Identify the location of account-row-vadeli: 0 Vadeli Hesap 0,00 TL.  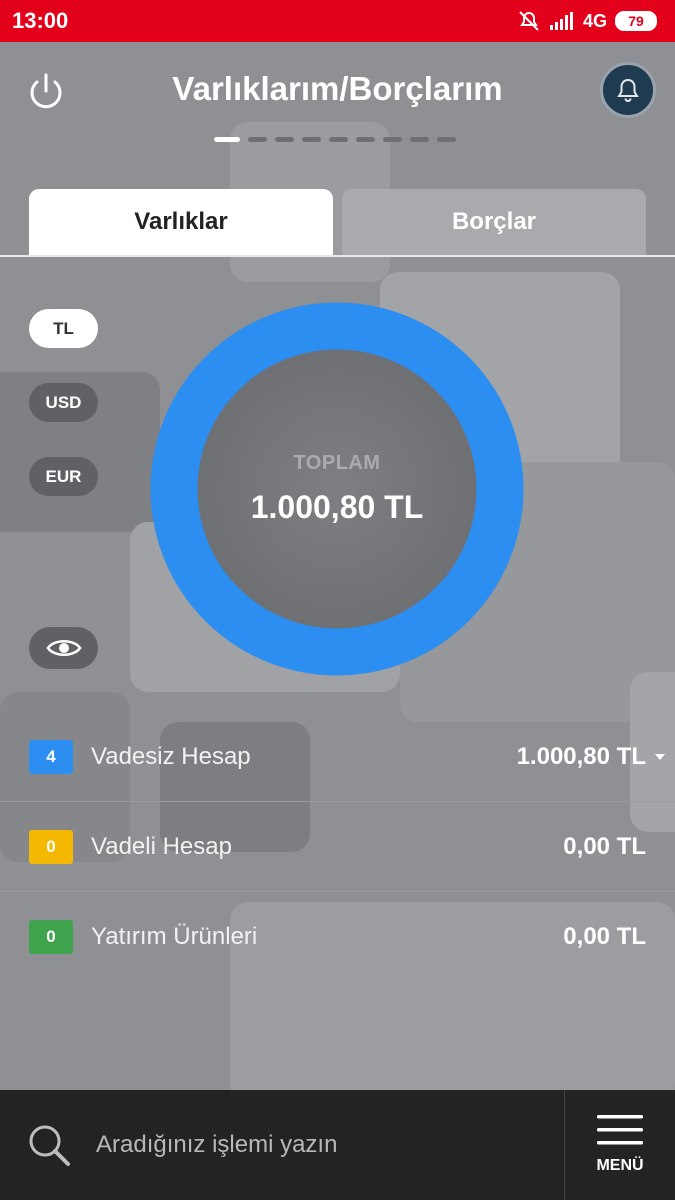
(337, 847).